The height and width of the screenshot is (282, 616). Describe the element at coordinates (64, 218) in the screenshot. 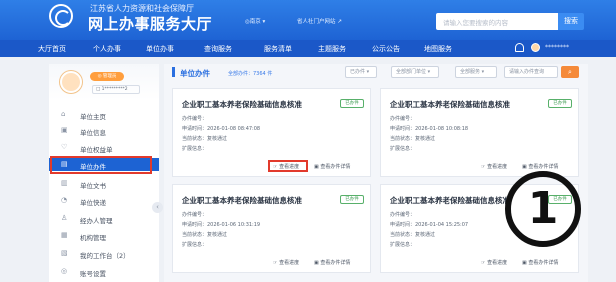

I see `person-icon: ♙` at that location.